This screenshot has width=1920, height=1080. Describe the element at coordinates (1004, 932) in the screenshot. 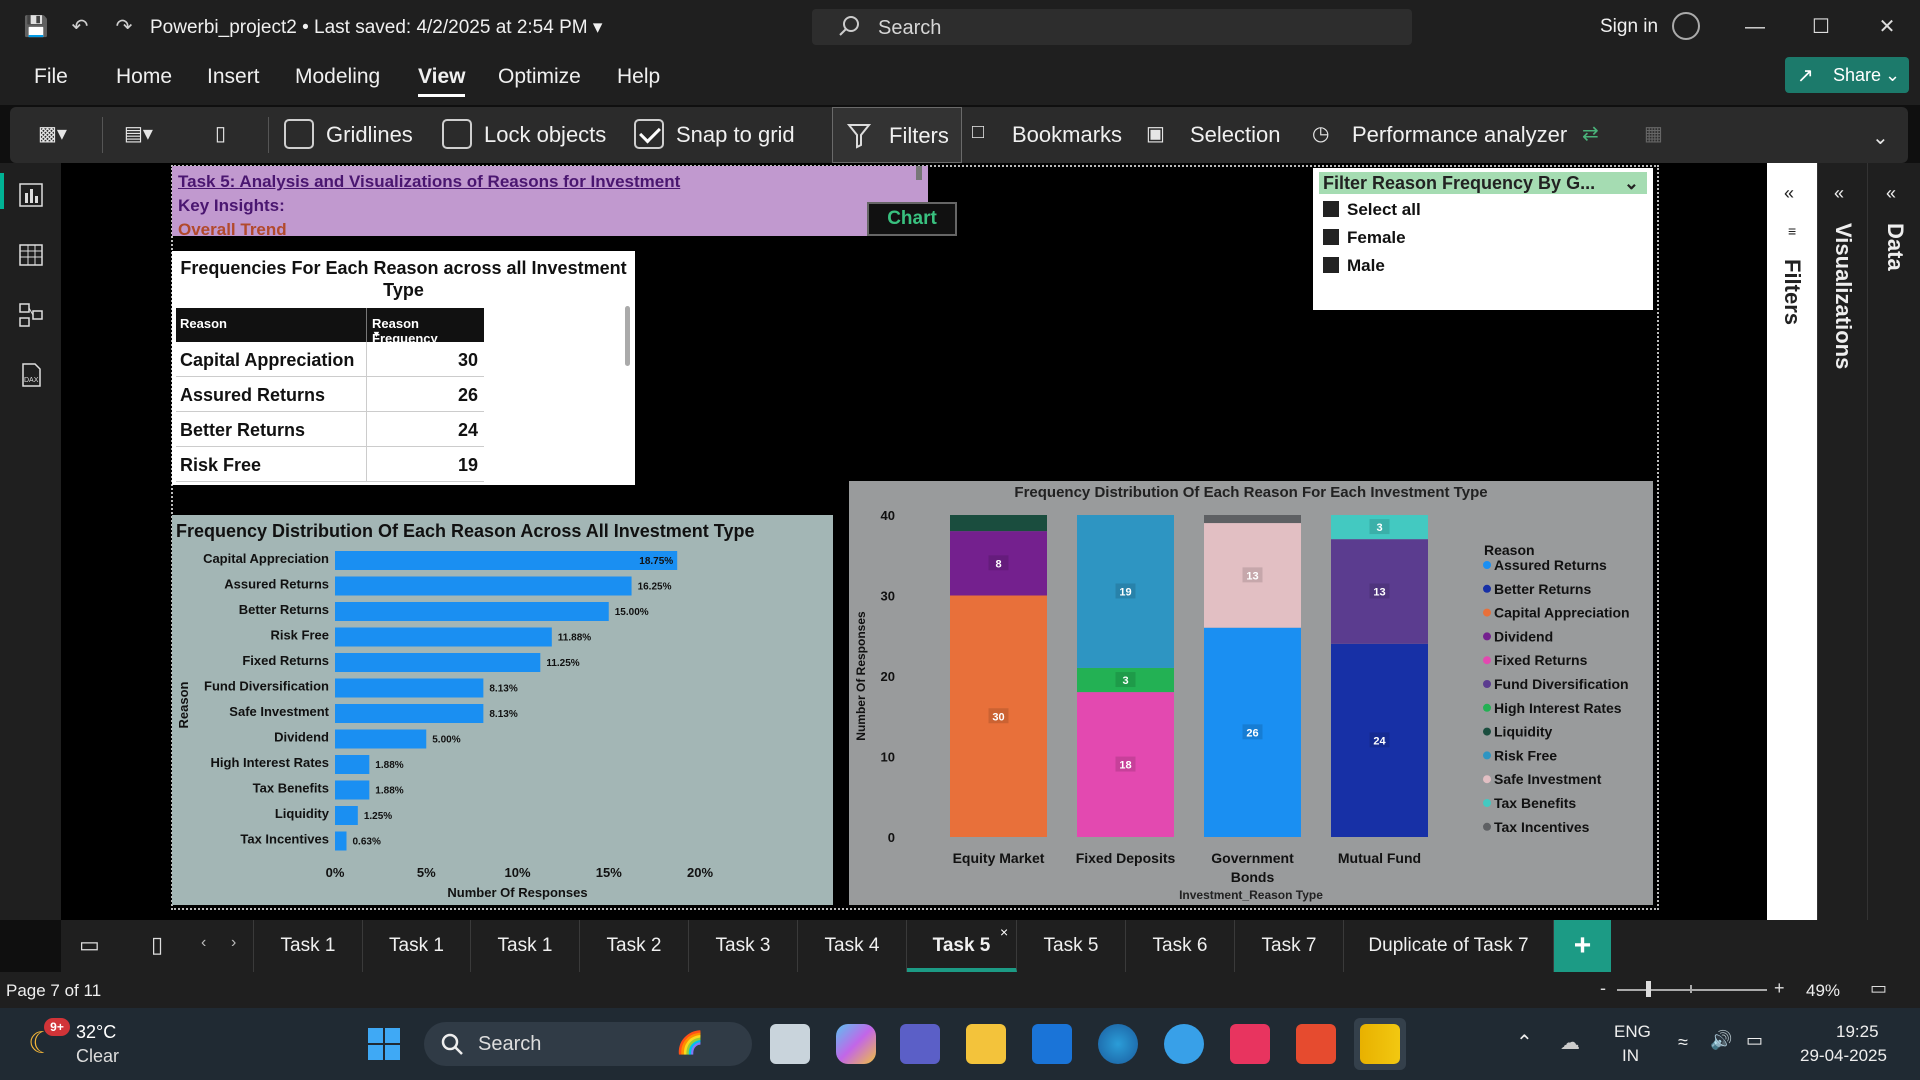

I see `close-tab-icon: ×` at that location.